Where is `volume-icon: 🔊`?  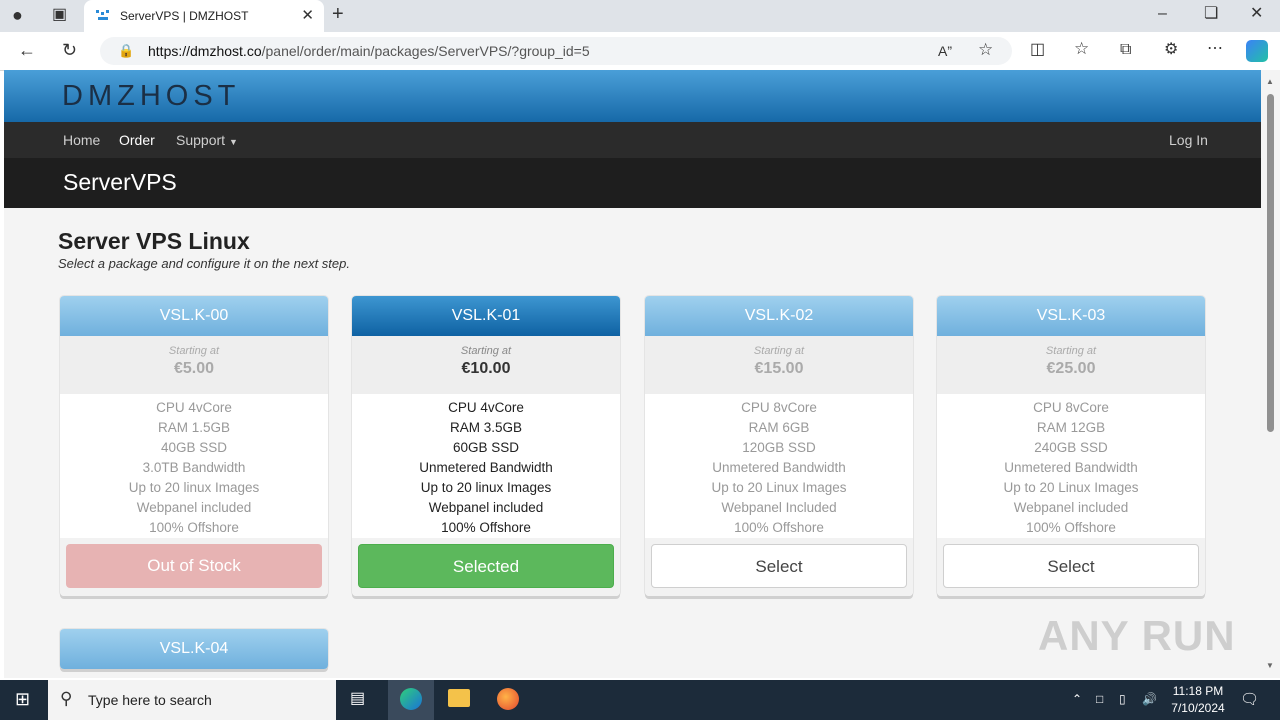 volume-icon: 🔊 is located at coordinates (1149, 699).